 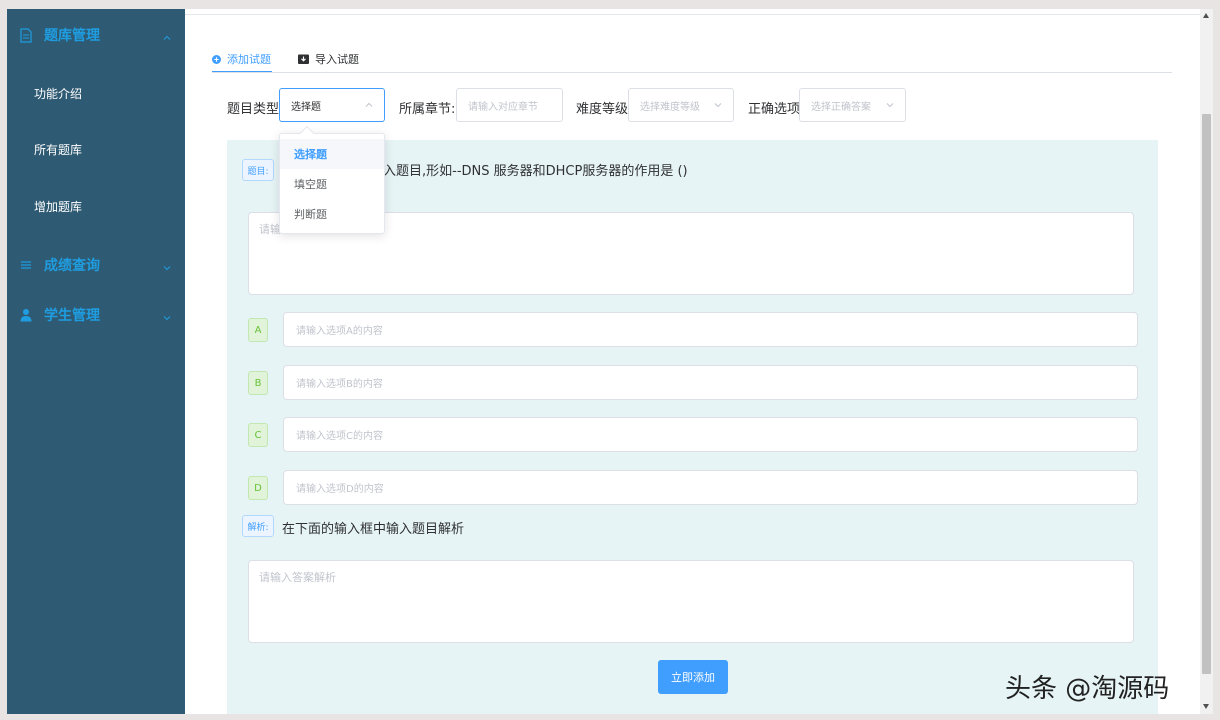 I want to click on dropdown-option-fill: 填空题, so click(x=332, y=184).